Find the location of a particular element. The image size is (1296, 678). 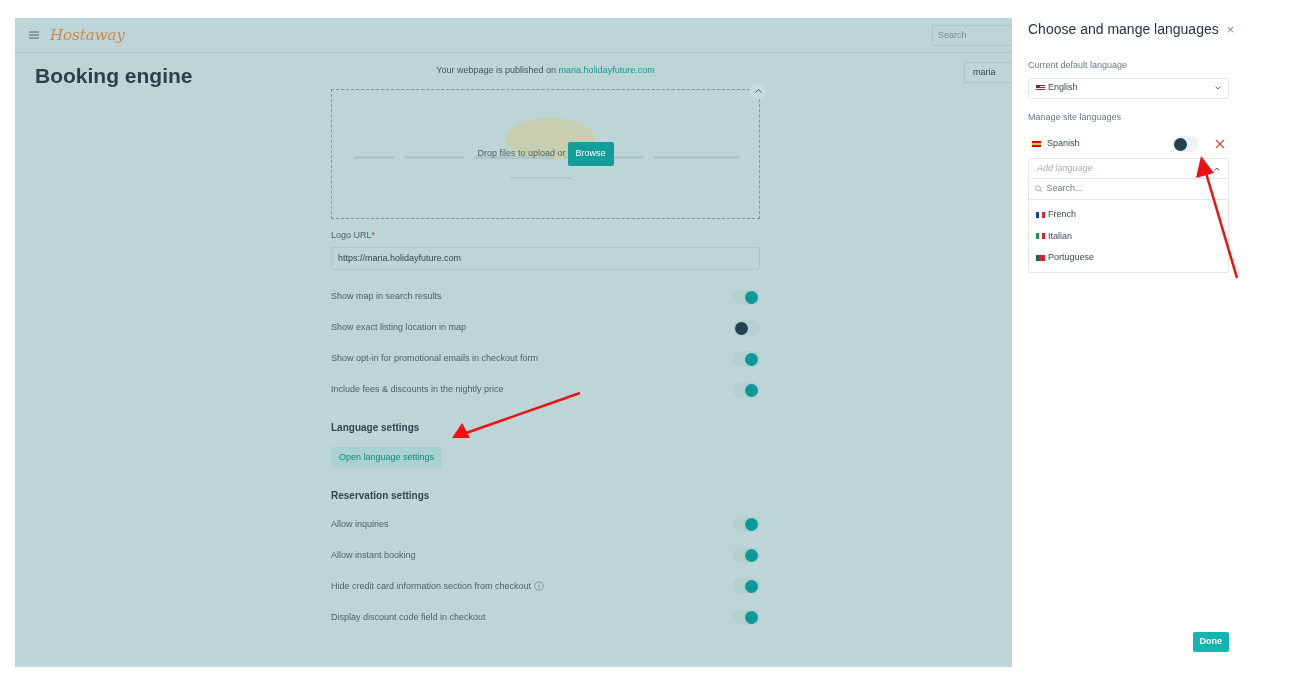

setting-label: Show exact listing location in map is located at coordinates (399, 328).